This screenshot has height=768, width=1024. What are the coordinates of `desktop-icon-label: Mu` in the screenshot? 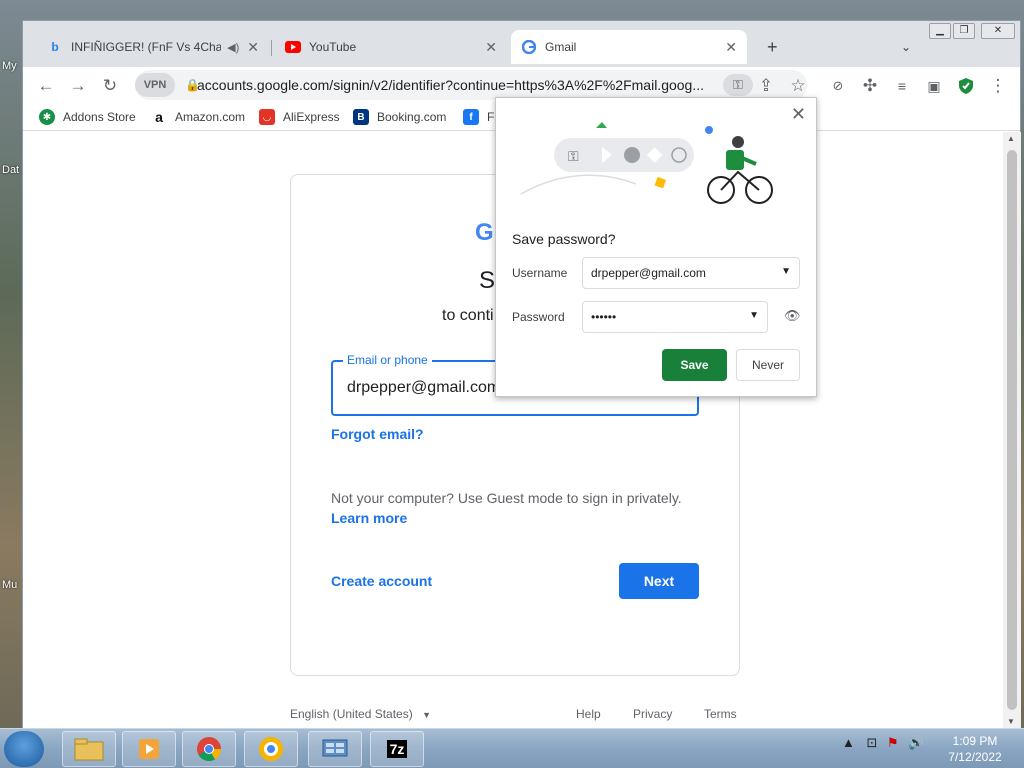 It's located at (9, 585).